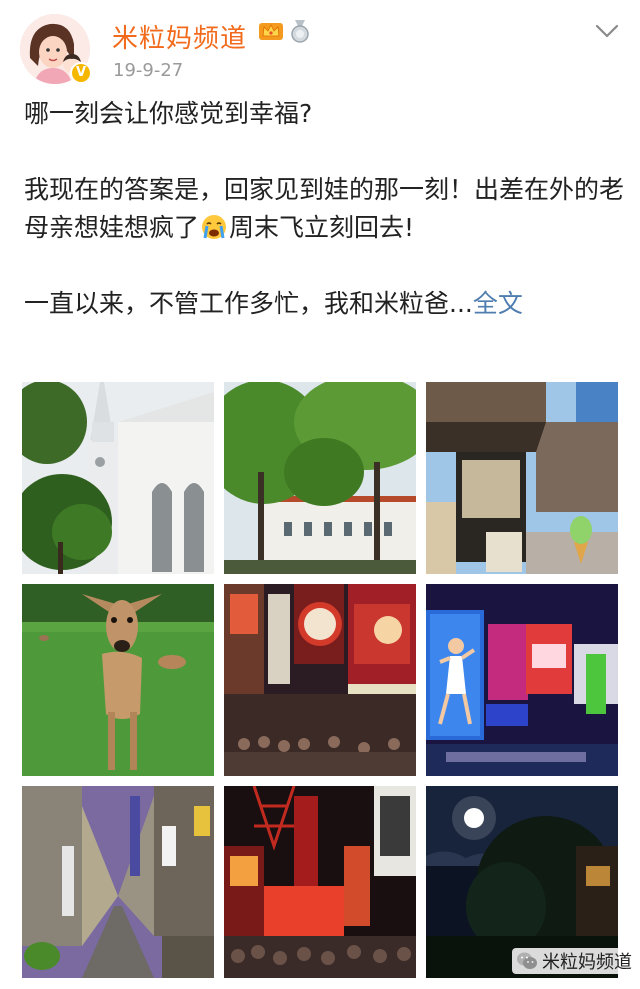 The width and height of the screenshot is (640, 989). I want to click on photo-glico-sign, so click(522, 680).